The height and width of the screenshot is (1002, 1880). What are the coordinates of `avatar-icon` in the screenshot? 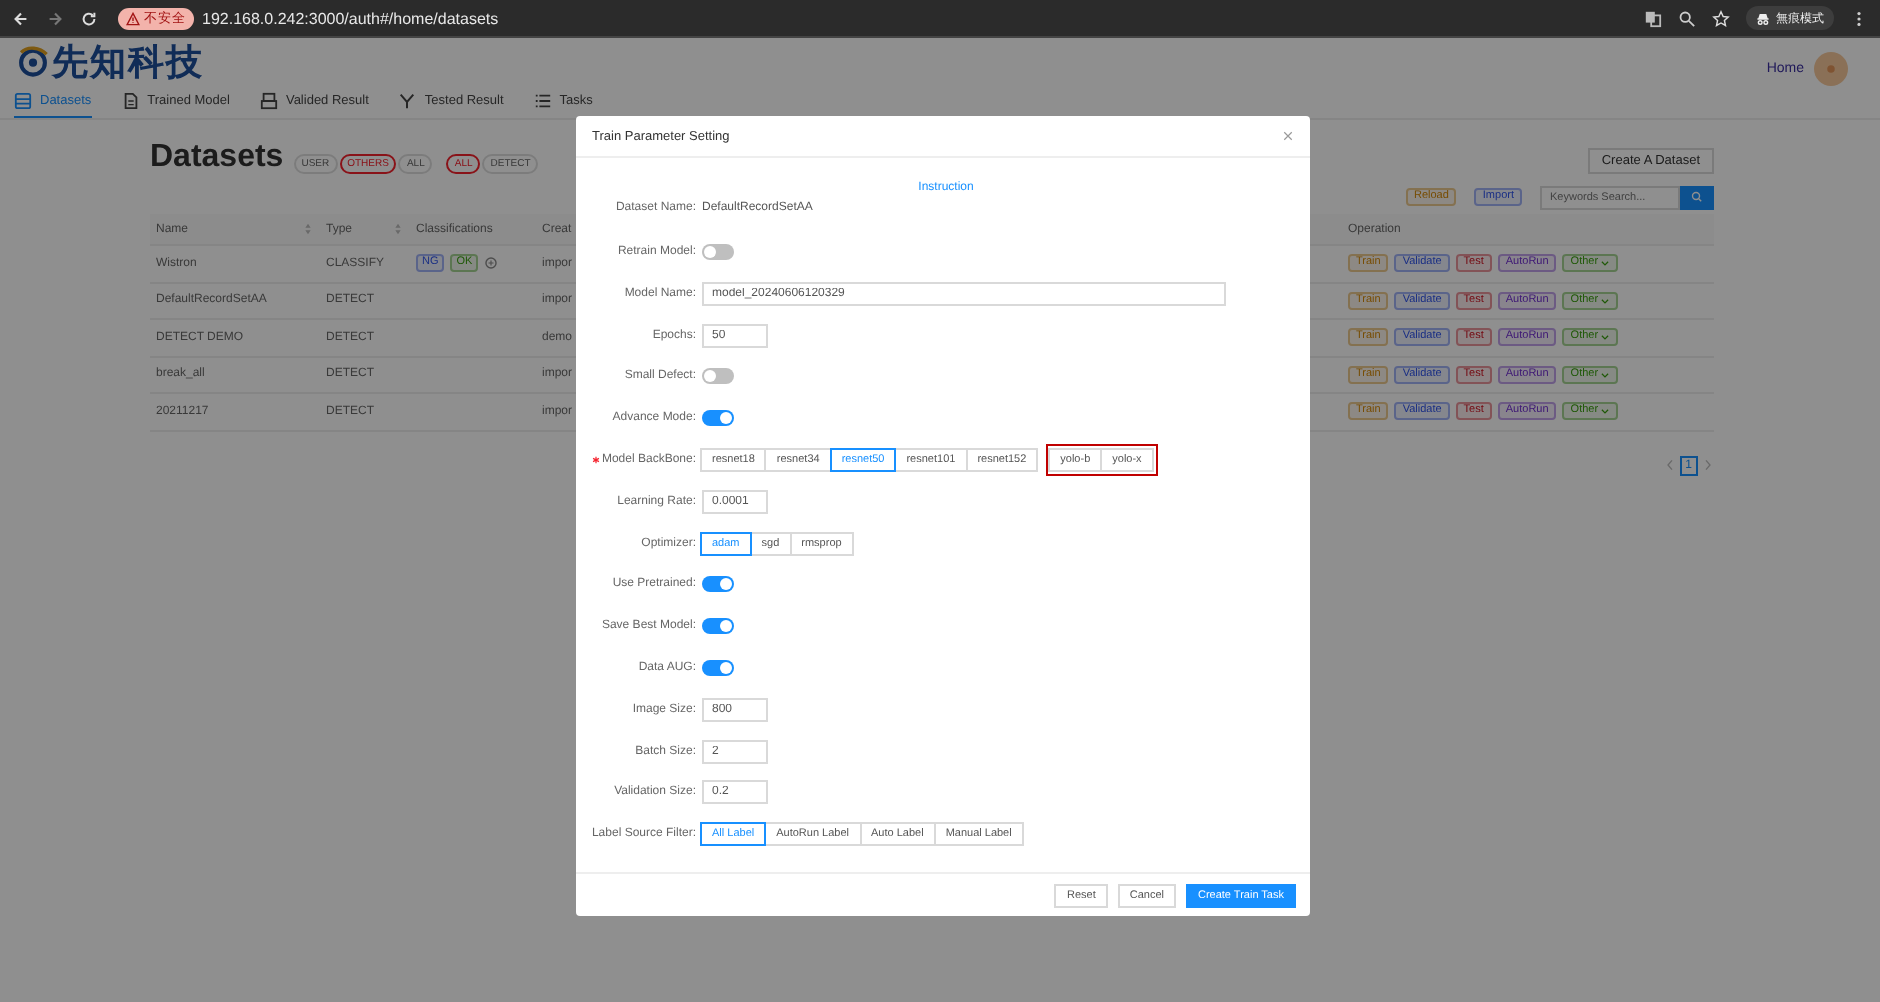 It's located at (1831, 69).